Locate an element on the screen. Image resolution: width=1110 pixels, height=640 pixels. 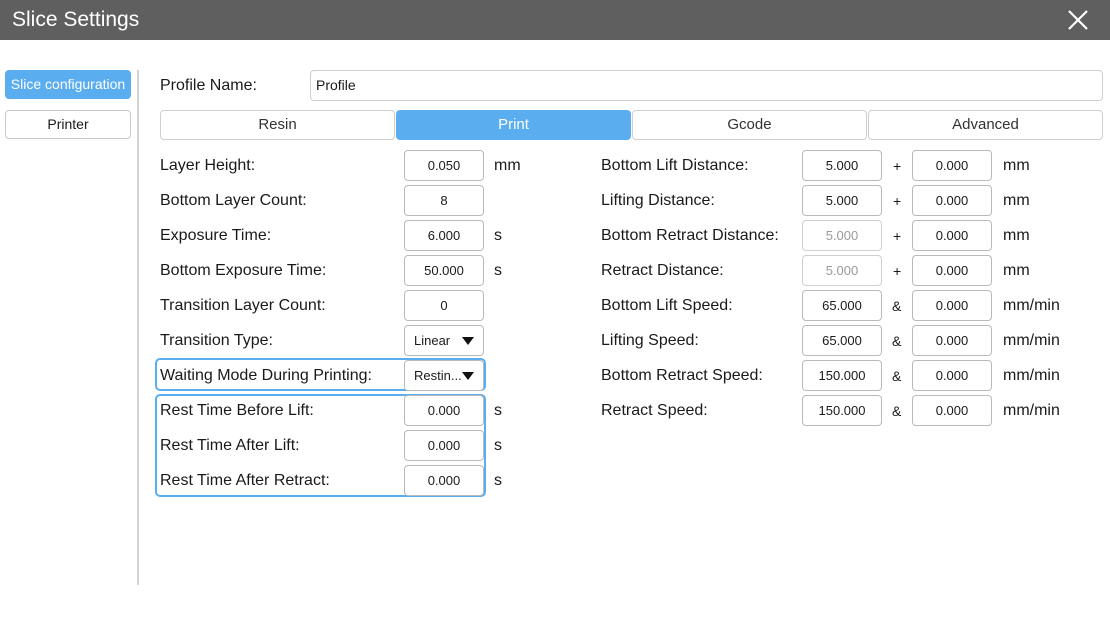
transition-type-label: Transition Type: is located at coordinates (216, 340).